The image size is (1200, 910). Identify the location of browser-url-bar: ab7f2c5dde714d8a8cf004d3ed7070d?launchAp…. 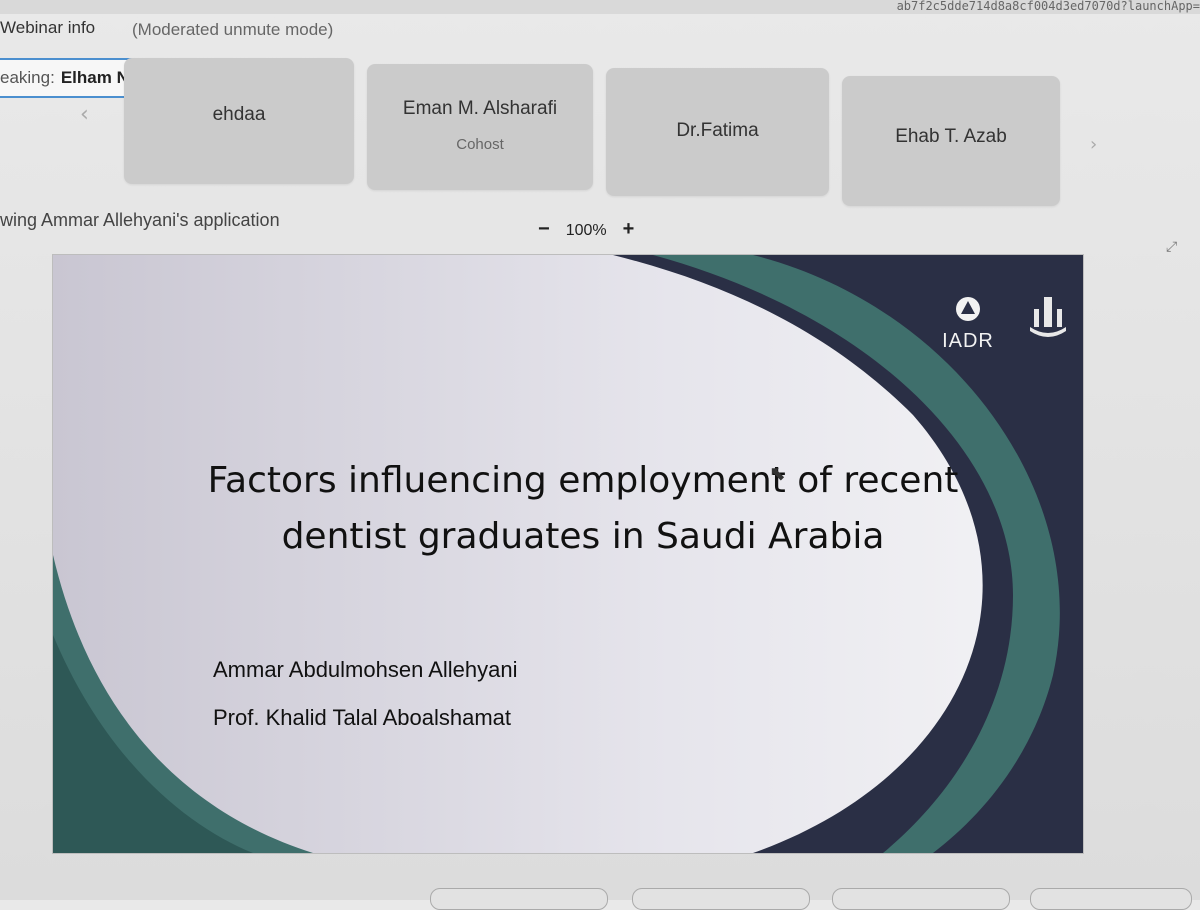
(600, 7).